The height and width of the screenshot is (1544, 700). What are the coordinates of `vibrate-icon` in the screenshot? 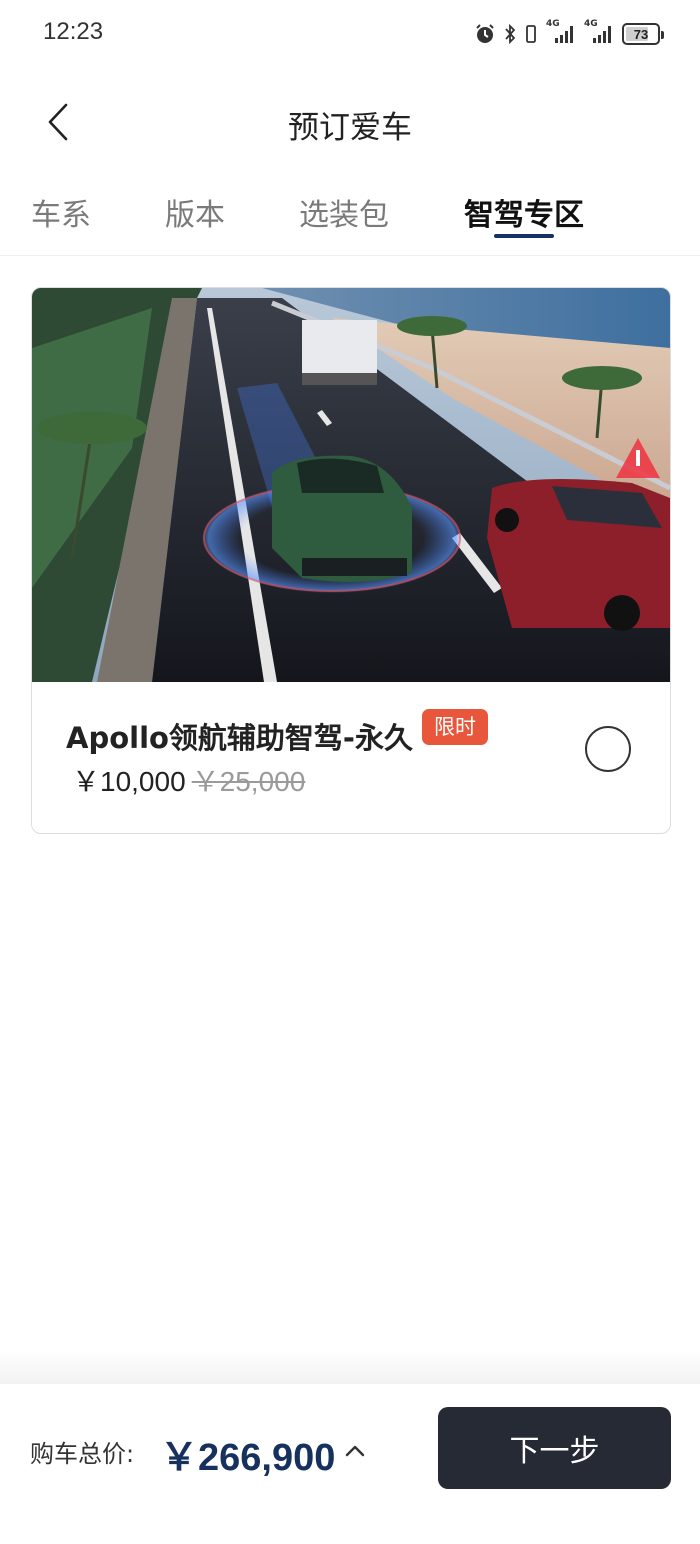 It's located at (531, 34).